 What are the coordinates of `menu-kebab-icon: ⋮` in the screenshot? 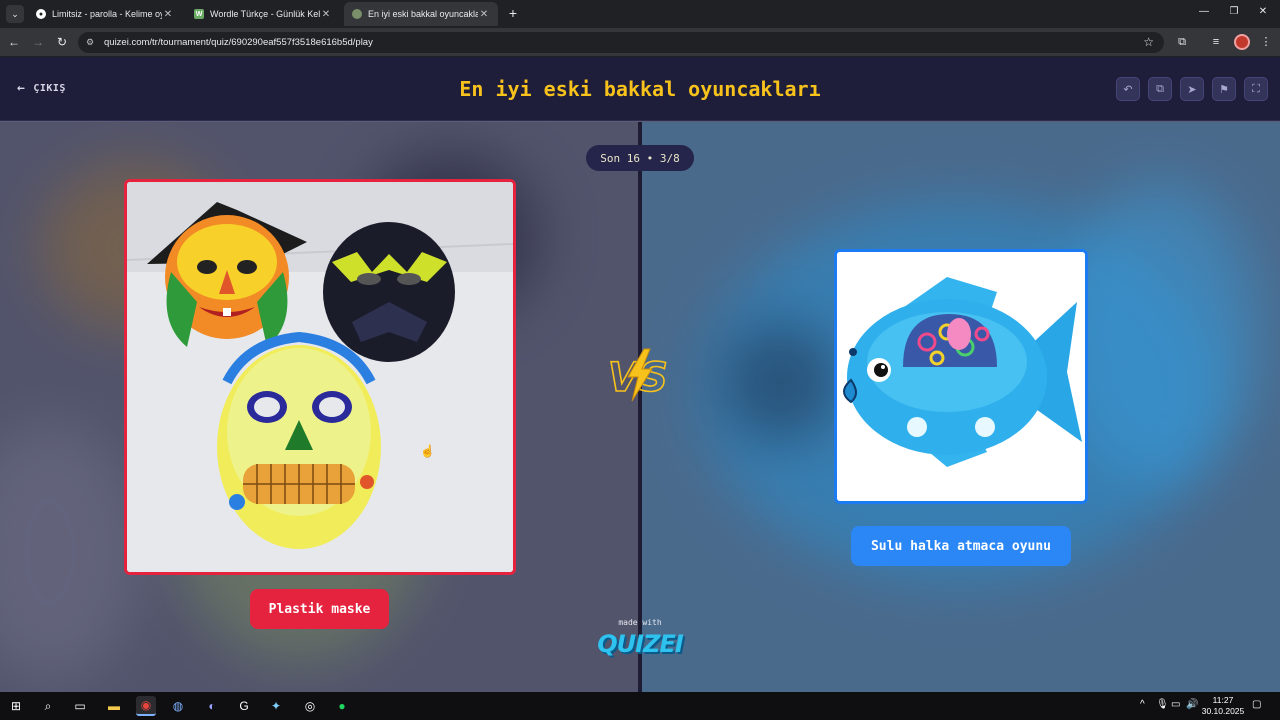 It's located at (1266, 42).